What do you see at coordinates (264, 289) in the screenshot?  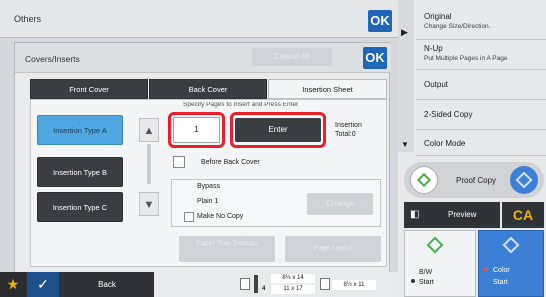 I see `tray-number: 4` at bounding box center [264, 289].